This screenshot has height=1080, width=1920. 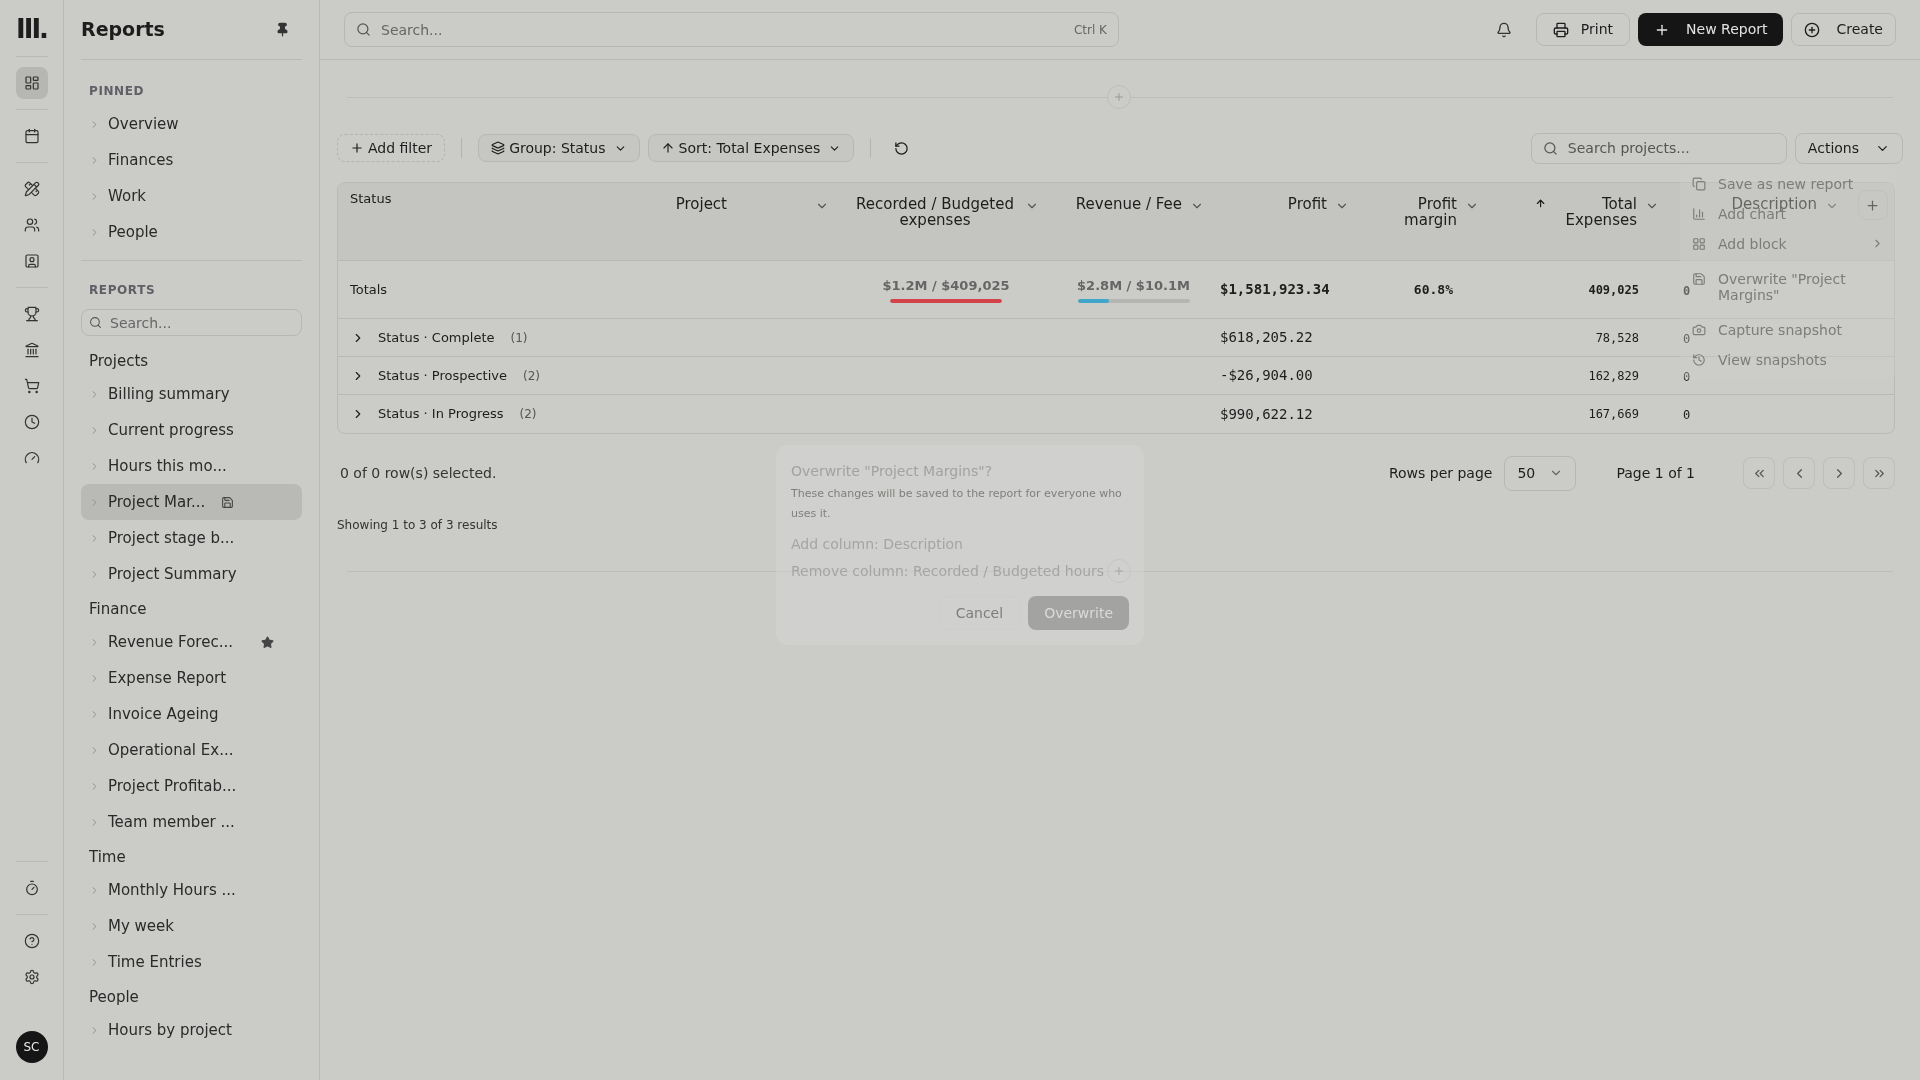 I want to click on sidebar-item: Finances, so click(x=191, y=160).